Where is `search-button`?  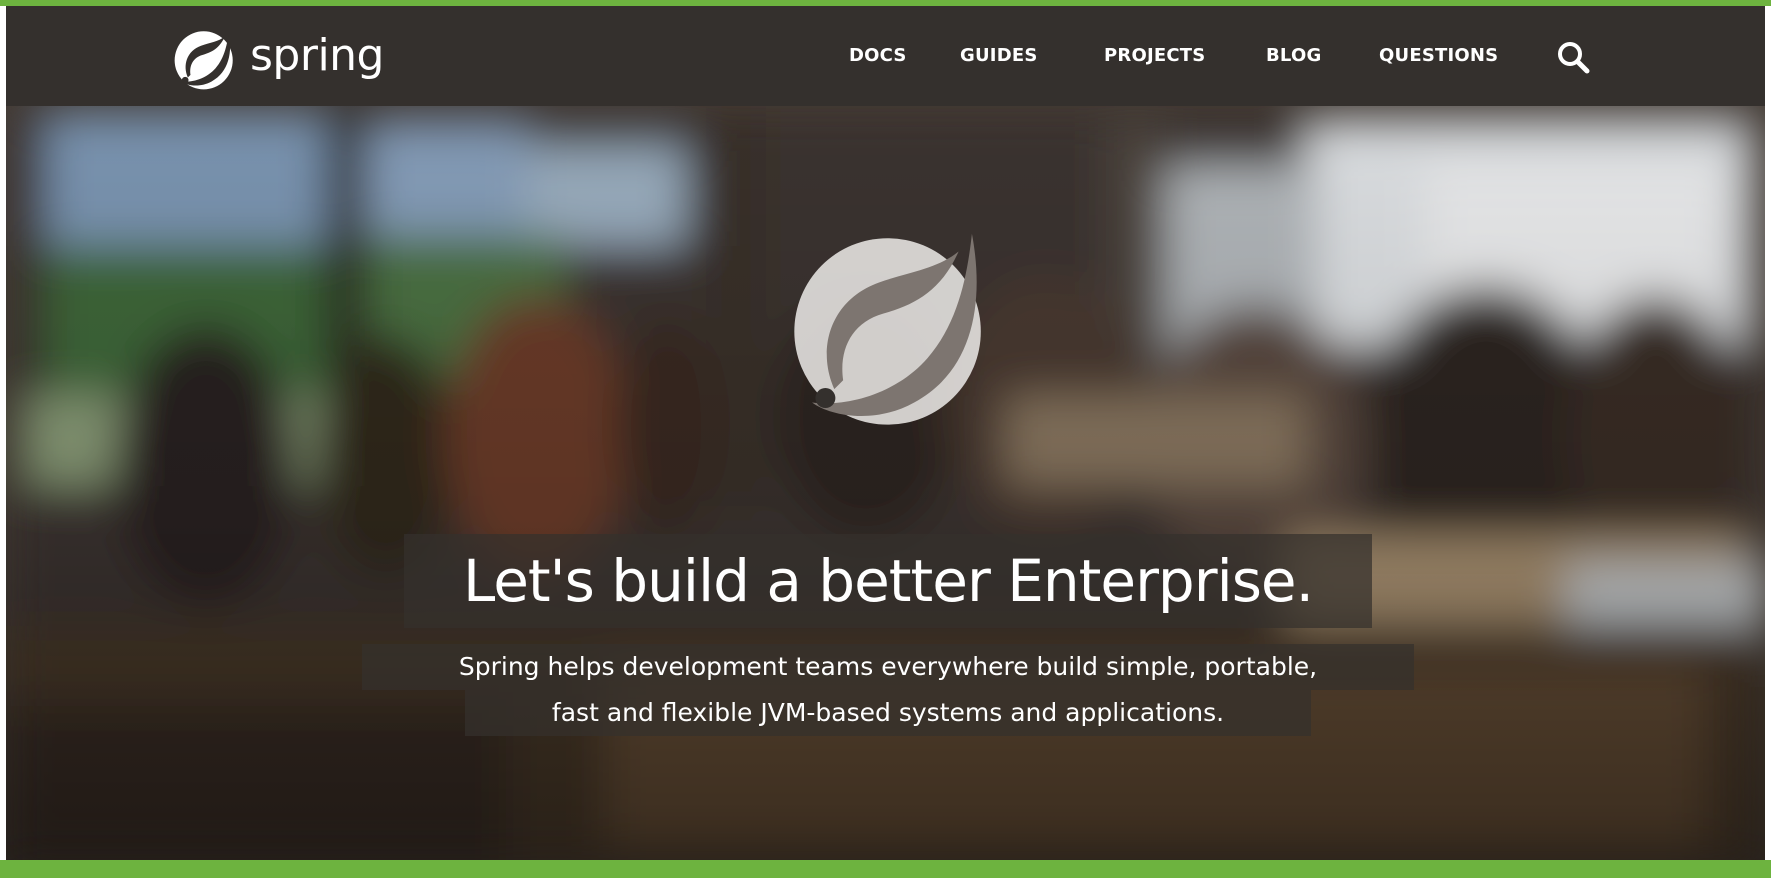
search-button is located at coordinates (1573, 57).